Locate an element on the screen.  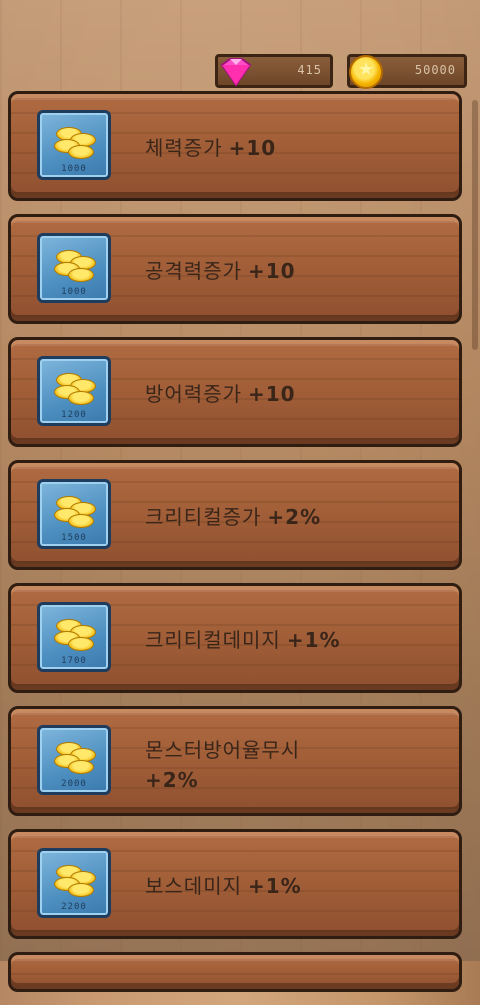
gold-coins-icon: 2000 is located at coordinates (74, 760).